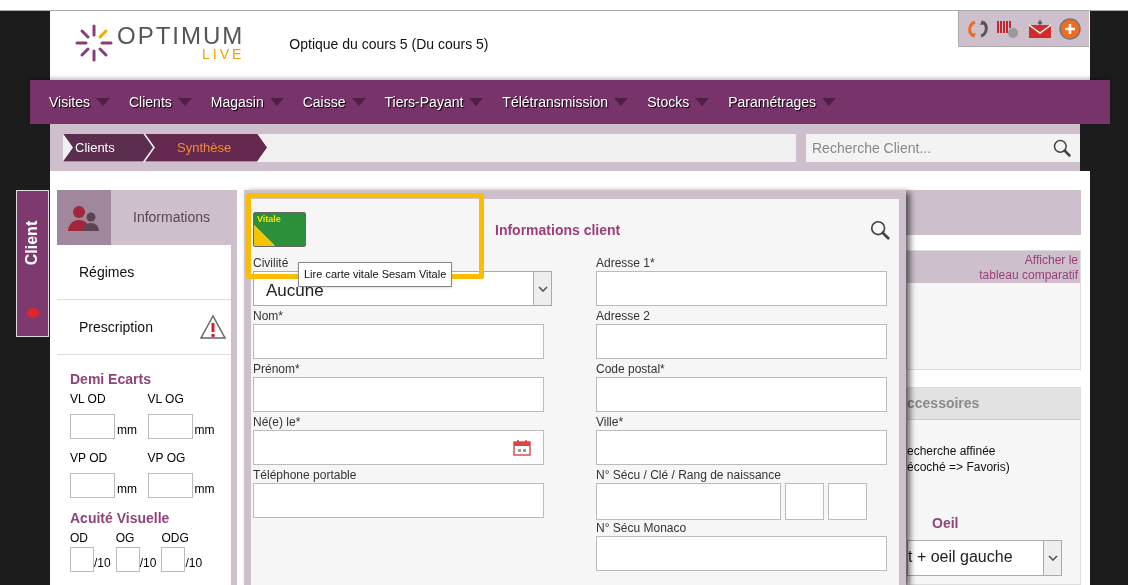 The width and height of the screenshot is (1128, 585). What do you see at coordinates (1008, 28) in the screenshot?
I see `barcode-icon` at bounding box center [1008, 28].